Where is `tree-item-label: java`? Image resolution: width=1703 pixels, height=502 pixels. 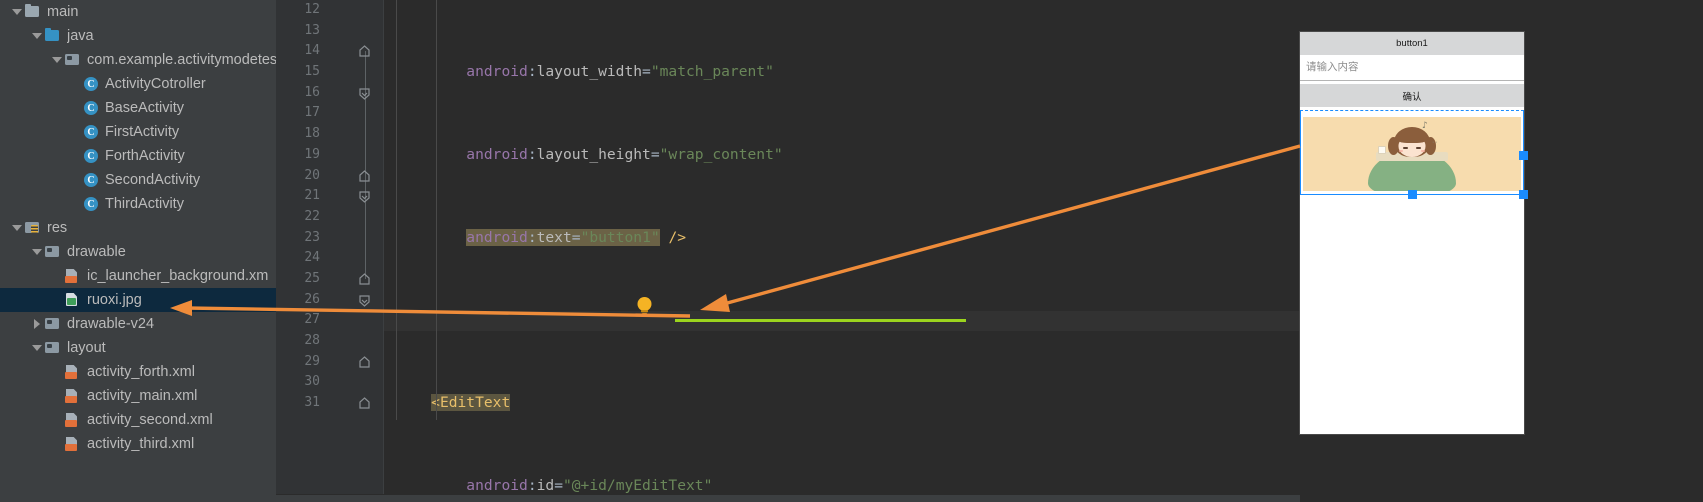
tree-item-label: java is located at coordinates (80, 36).